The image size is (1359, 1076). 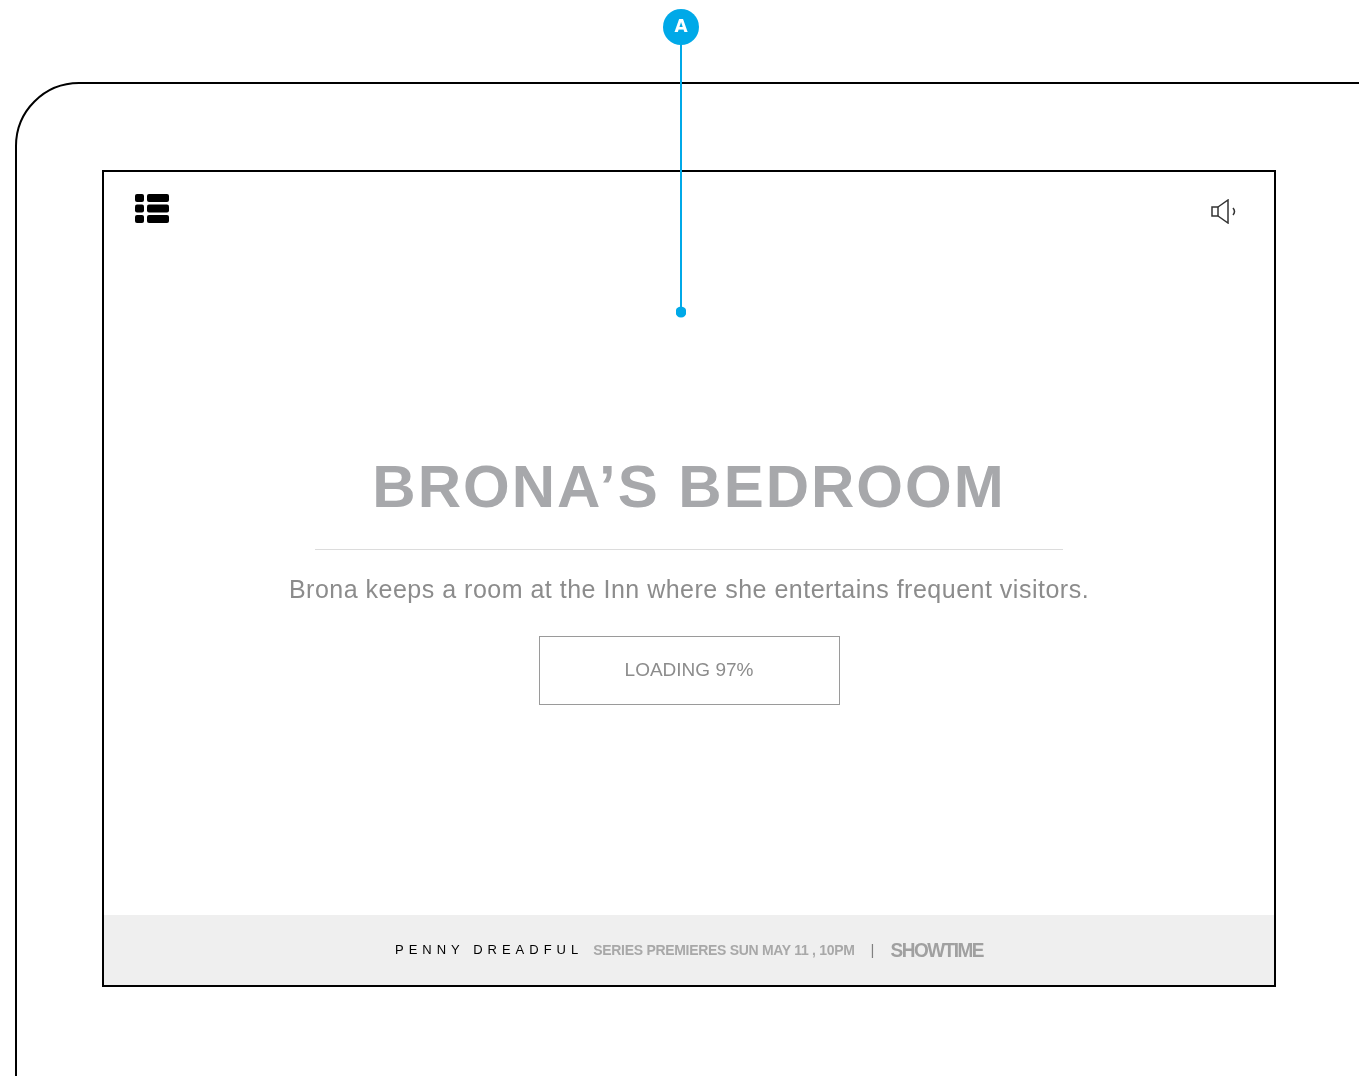 What do you see at coordinates (489, 950) in the screenshot?
I see `show-name: PENNY DREADFUL` at bounding box center [489, 950].